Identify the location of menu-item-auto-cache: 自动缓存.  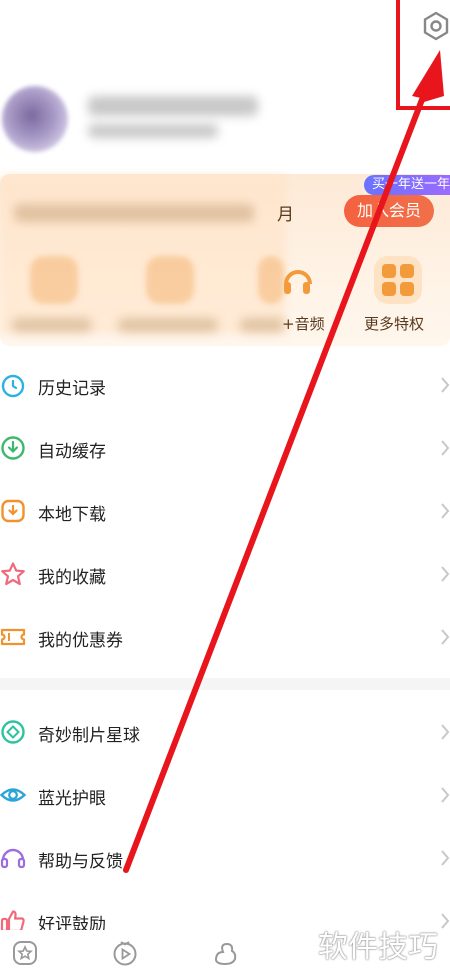
(225, 448).